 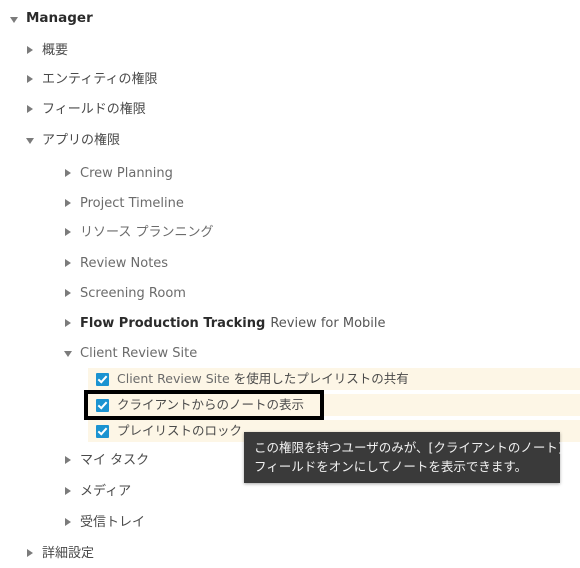 I want to click on permission-row-show-client-notes: クライアントからのノートの表示, so click(x=334, y=405).